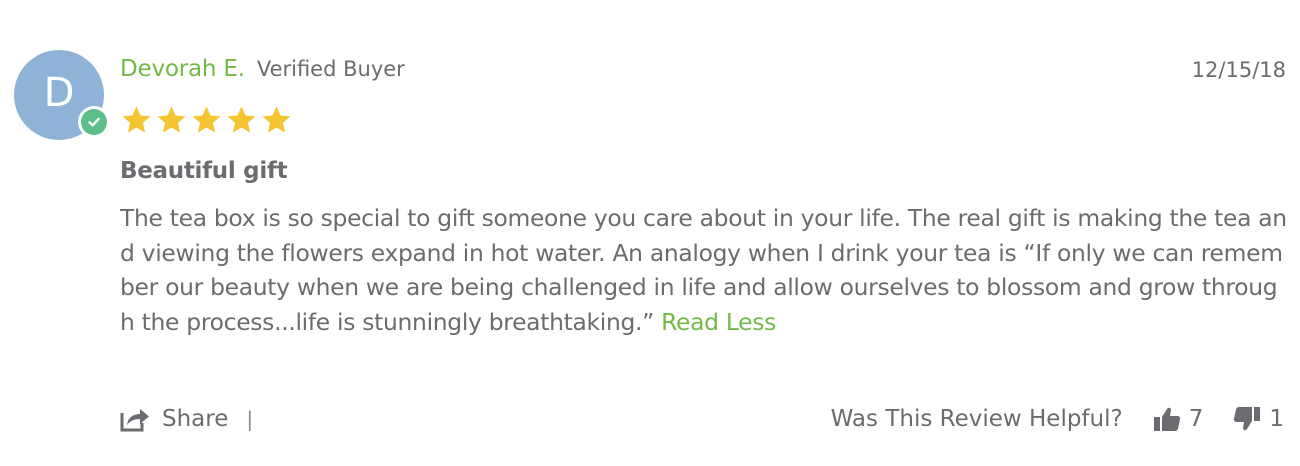 This screenshot has height=466, width=1300. Describe the element at coordinates (1276, 419) in the screenshot. I see `downvote-count: 1` at that location.